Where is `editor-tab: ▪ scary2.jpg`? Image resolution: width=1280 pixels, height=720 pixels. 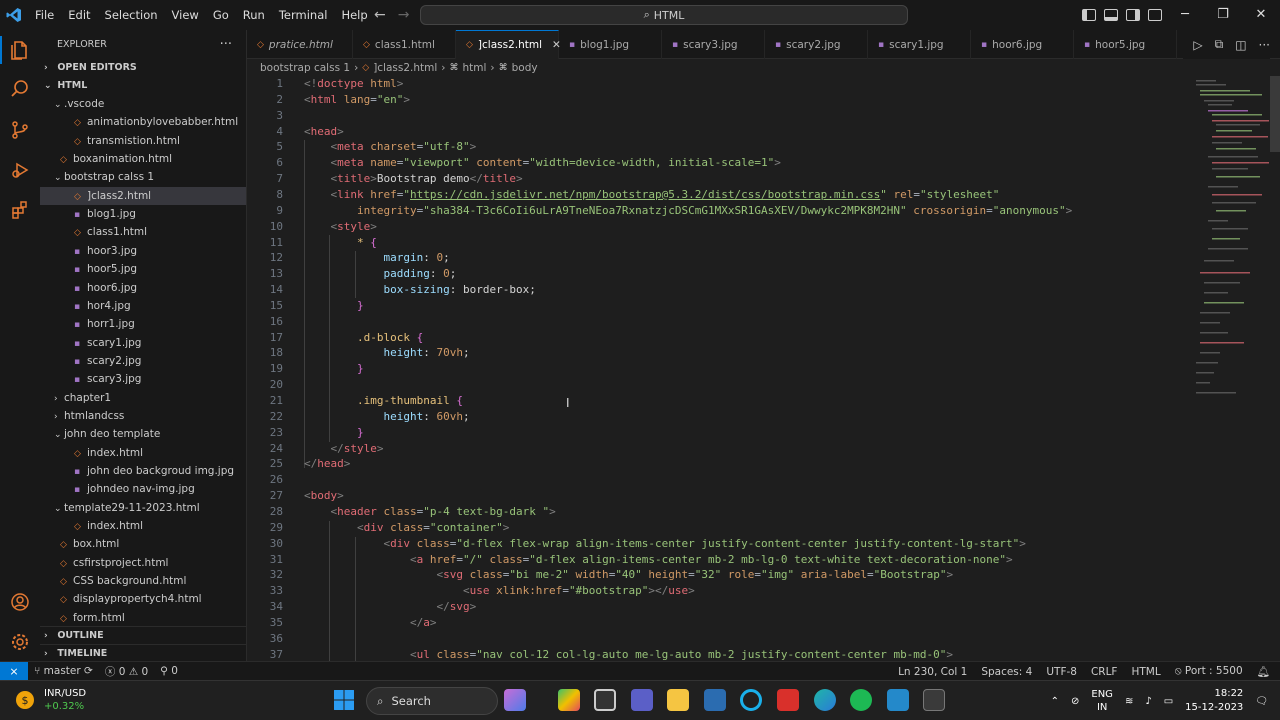
editor-tab: ▪ scary2.jpg is located at coordinates (816, 44).